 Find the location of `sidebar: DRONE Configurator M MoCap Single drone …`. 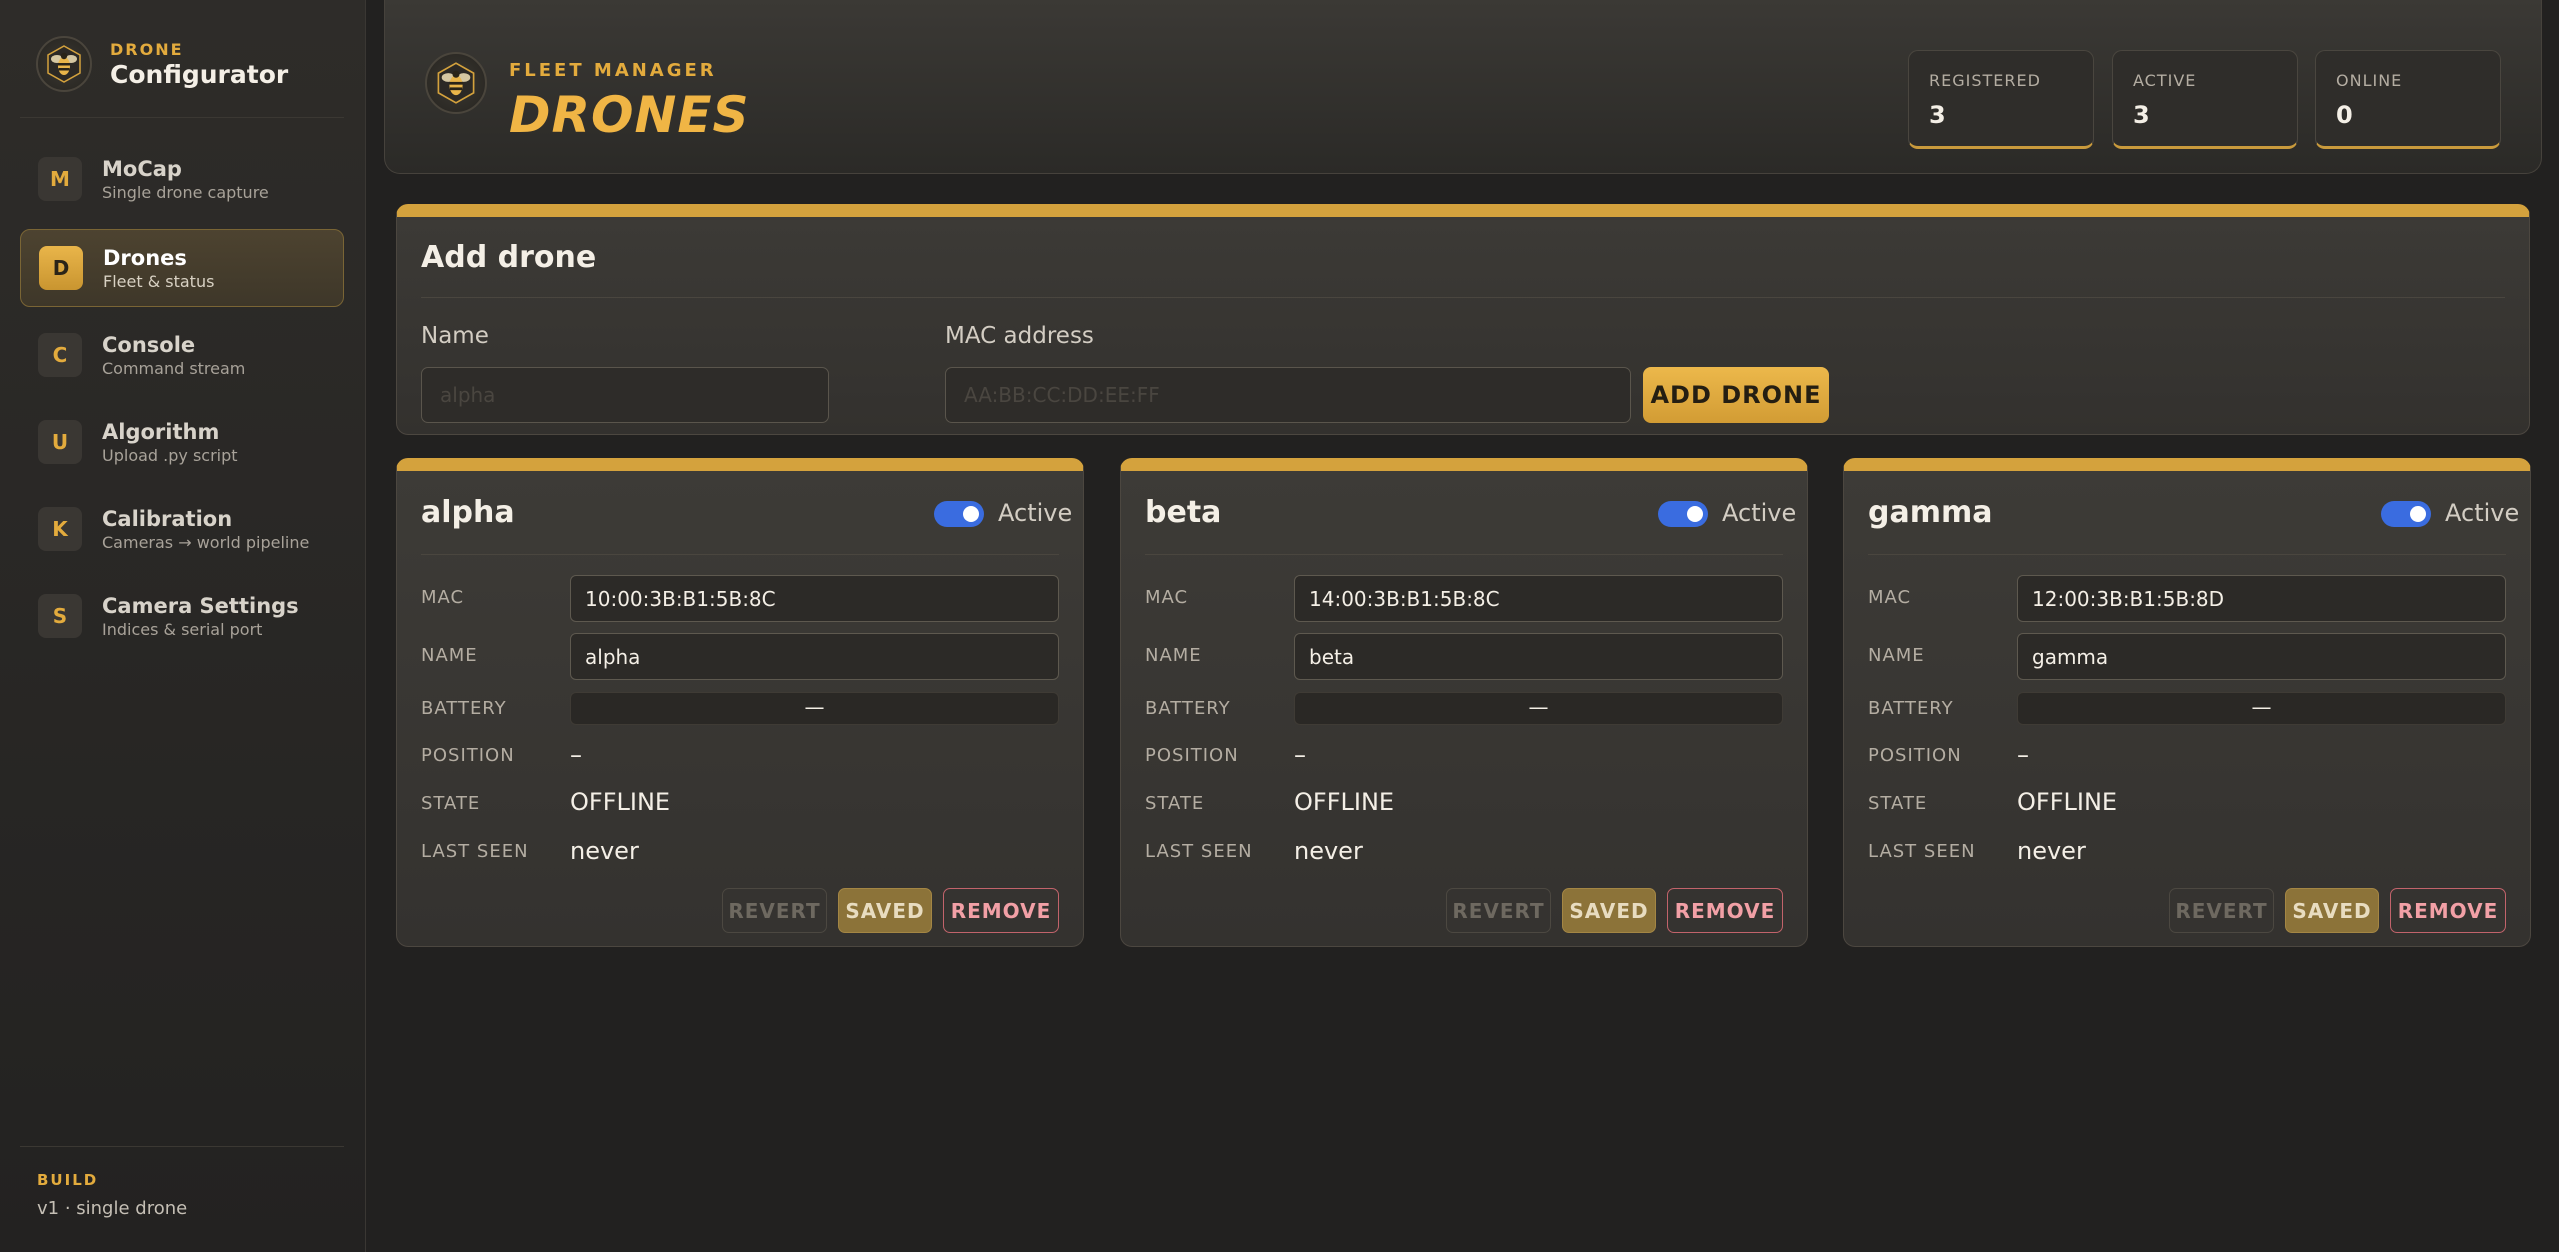

sidebar: DRONE Configurator M MoCap Single drone … is located at coordinates (183, 626).